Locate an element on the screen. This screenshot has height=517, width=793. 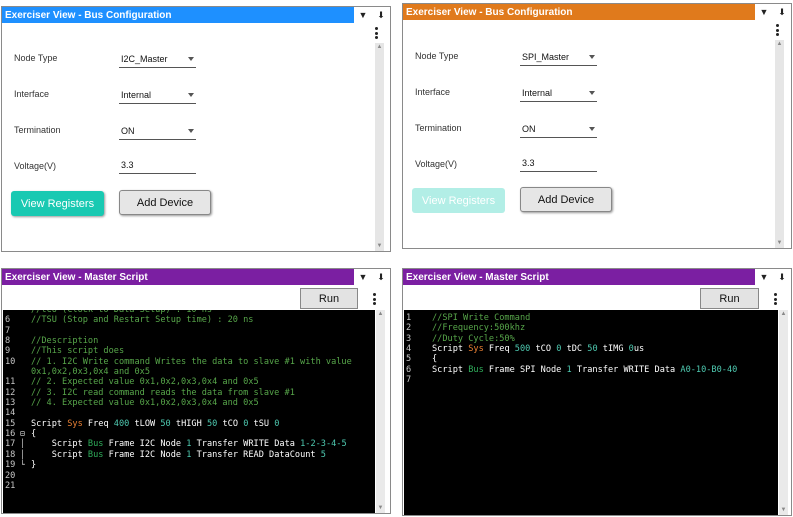
code-line: 3 //Duty Cycle:50% is located at coordinates (591, 339).